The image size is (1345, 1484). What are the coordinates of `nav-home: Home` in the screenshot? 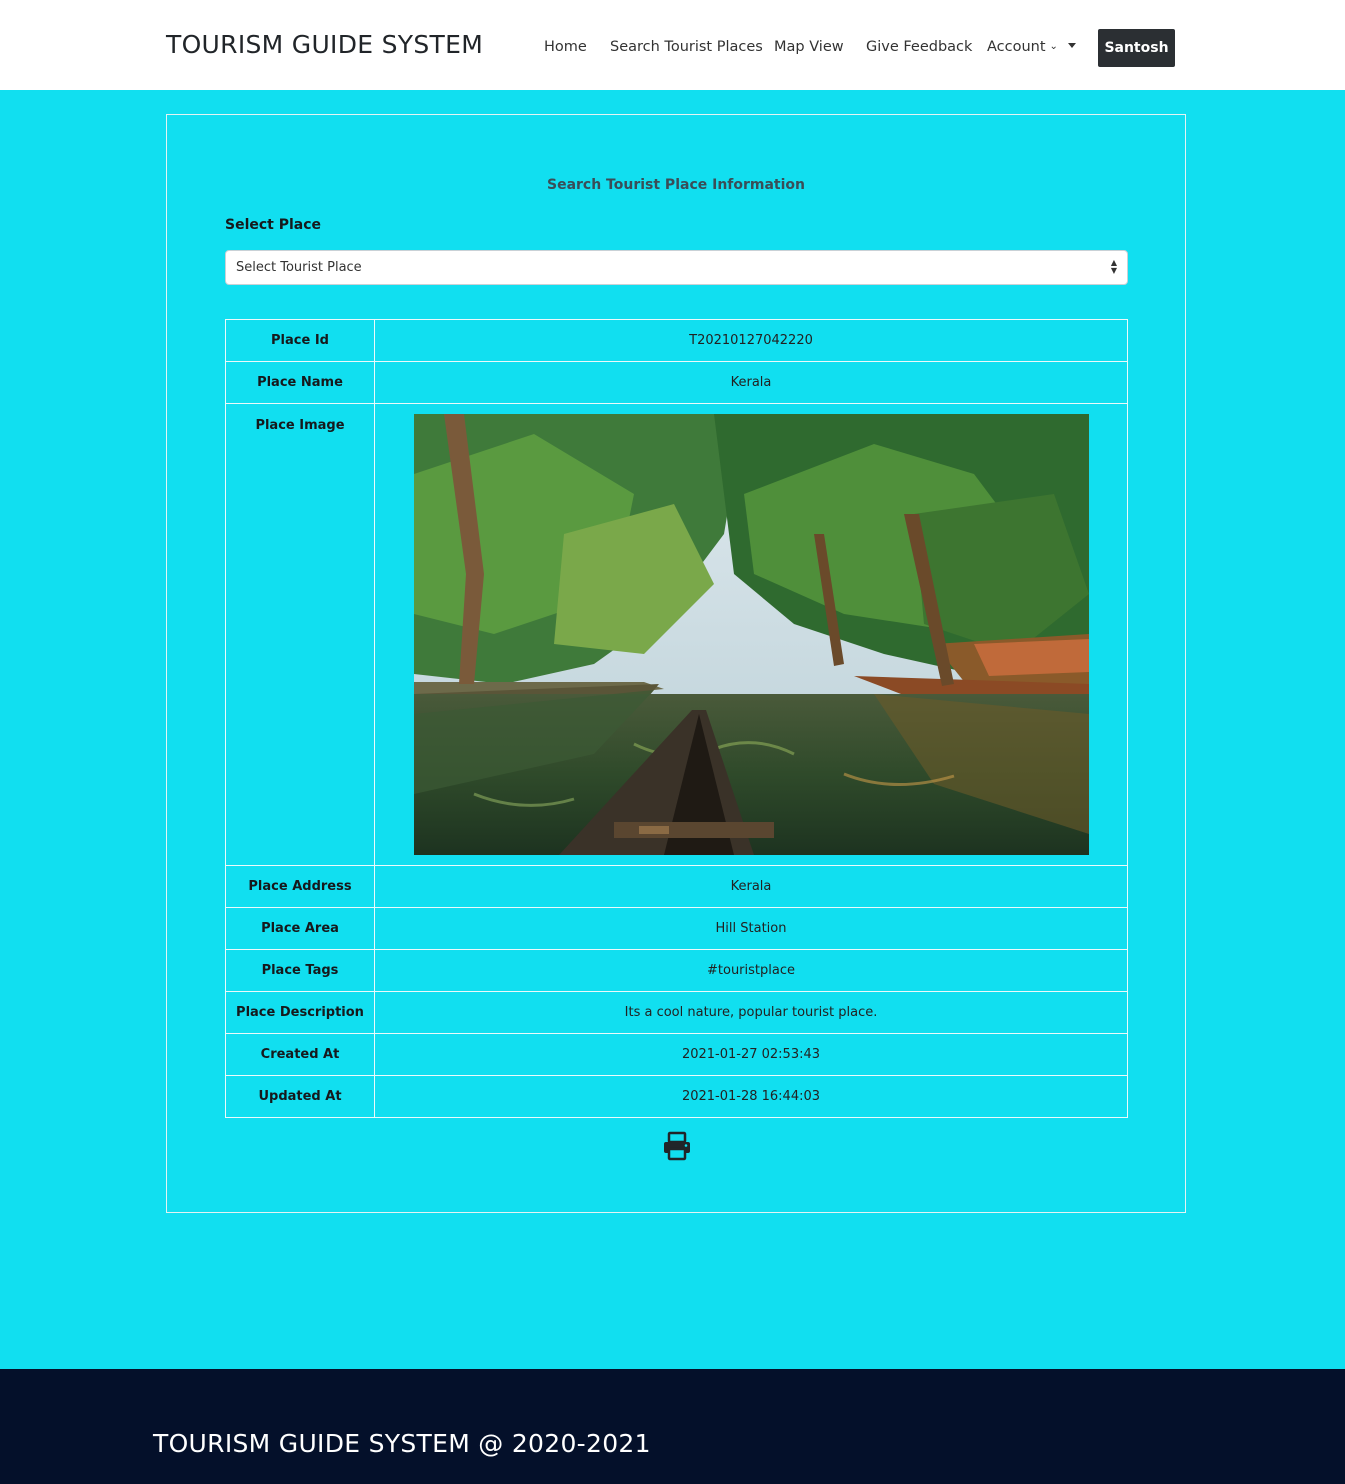 It's located at (565, 47).